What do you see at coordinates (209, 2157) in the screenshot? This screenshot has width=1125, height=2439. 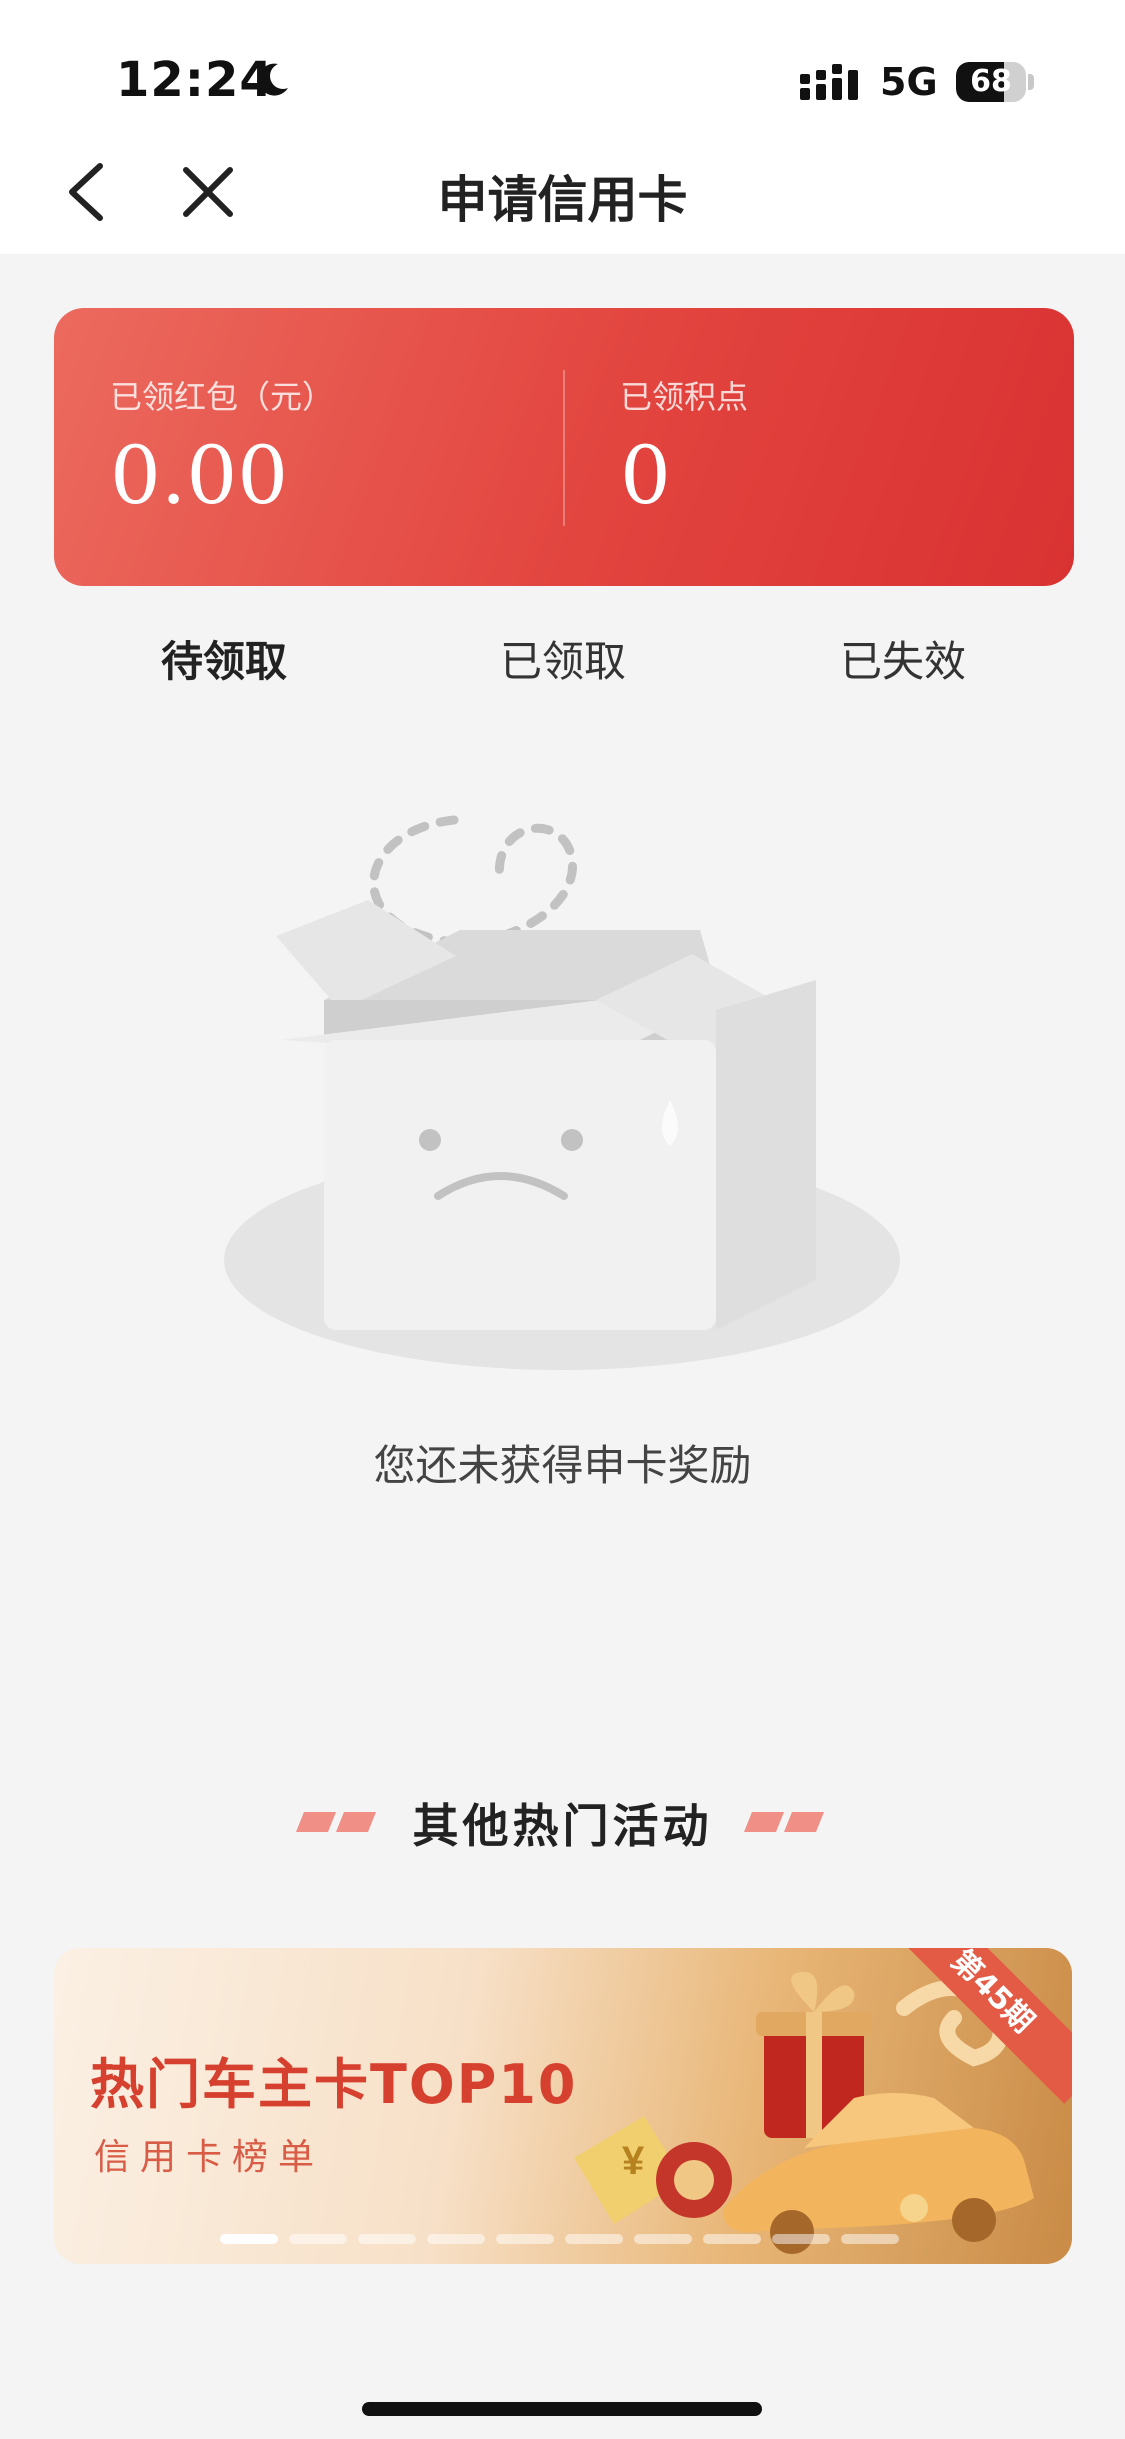 I see `banner-subtitle: 信用卡榜单` at bounding box center [209, 2157].